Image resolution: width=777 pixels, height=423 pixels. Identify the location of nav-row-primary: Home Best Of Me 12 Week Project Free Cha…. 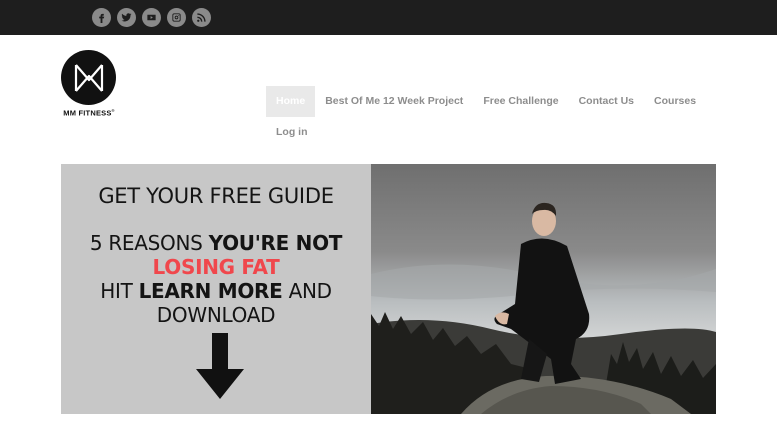
(486, 101).